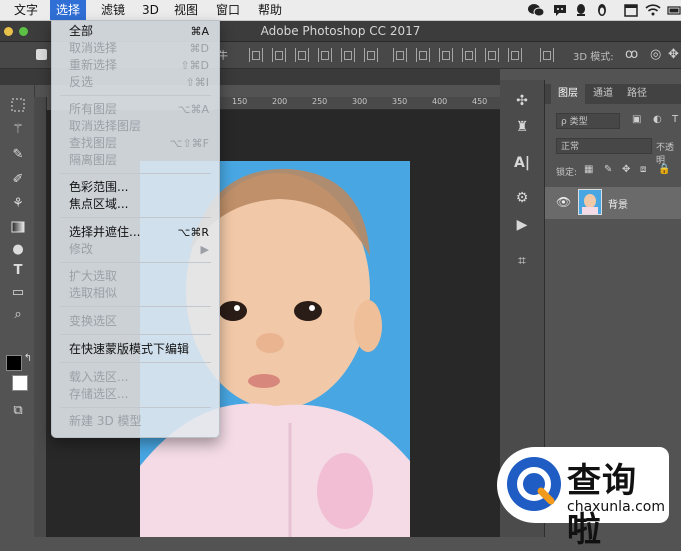 The height and width of the screenshot is (551, 681). Describe the element at coordinates (534, 484) in the screenshot. I see `watermark-q-icon` at that location.